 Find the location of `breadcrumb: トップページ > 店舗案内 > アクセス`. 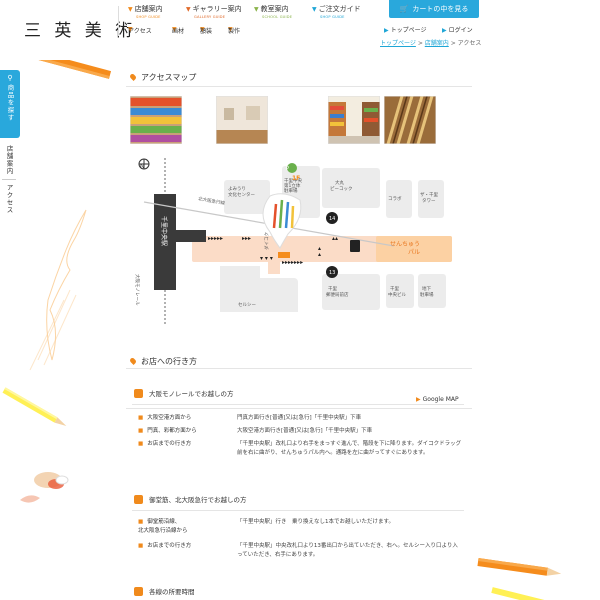

breadcrumb: トップページ > 店舗案内 > アクセス is located at coordinates (430, 42).